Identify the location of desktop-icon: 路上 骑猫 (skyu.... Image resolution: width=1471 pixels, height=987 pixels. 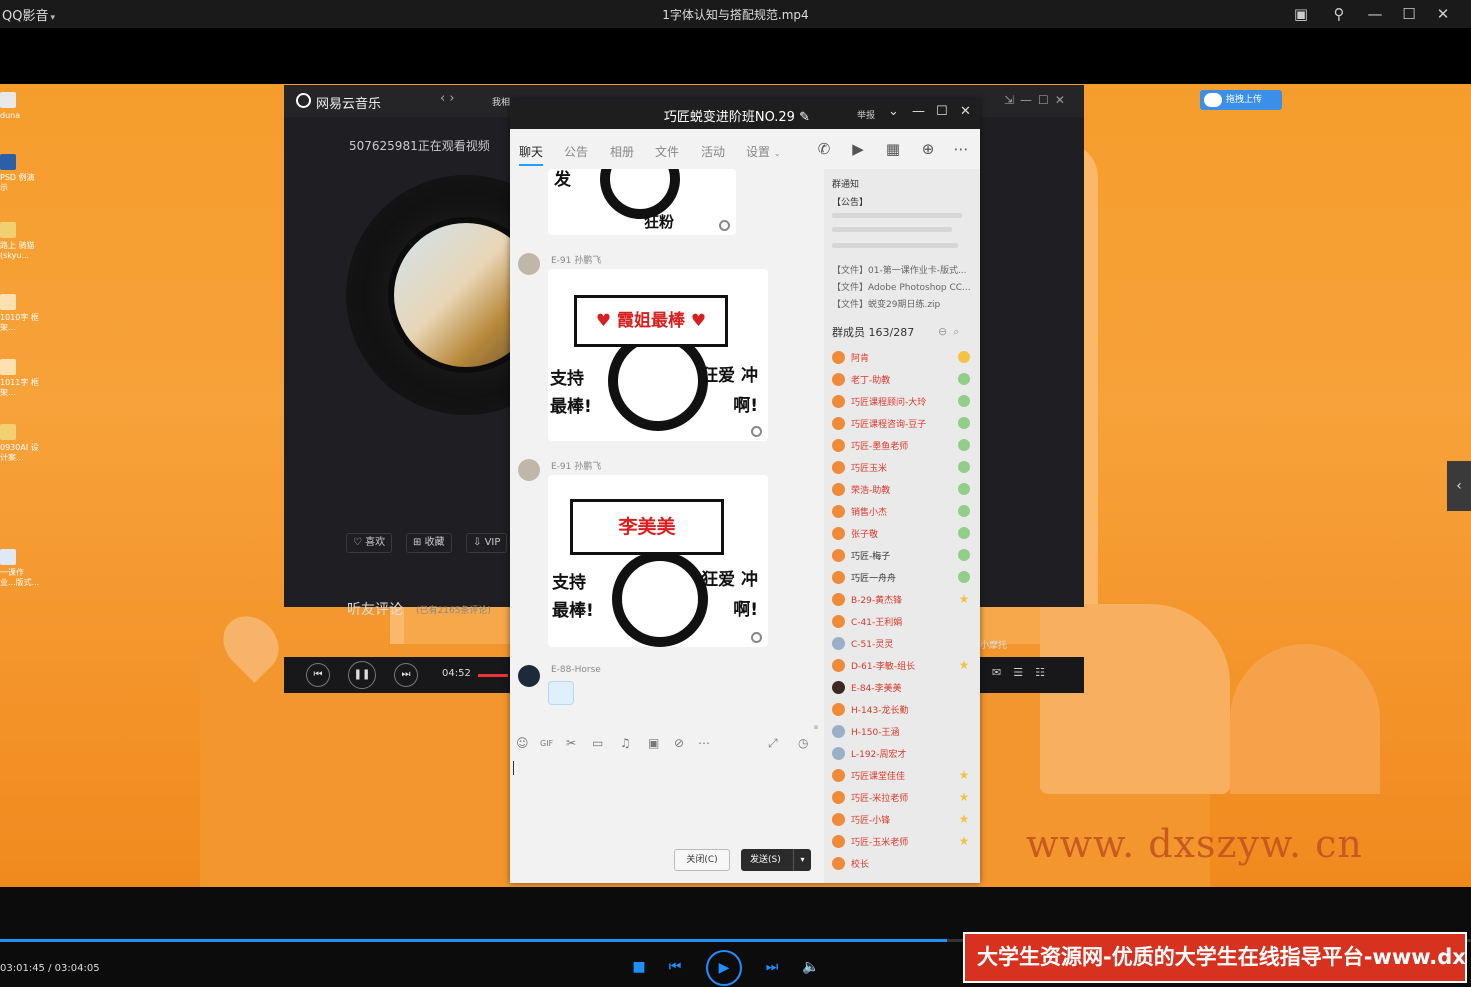
(21, 241).